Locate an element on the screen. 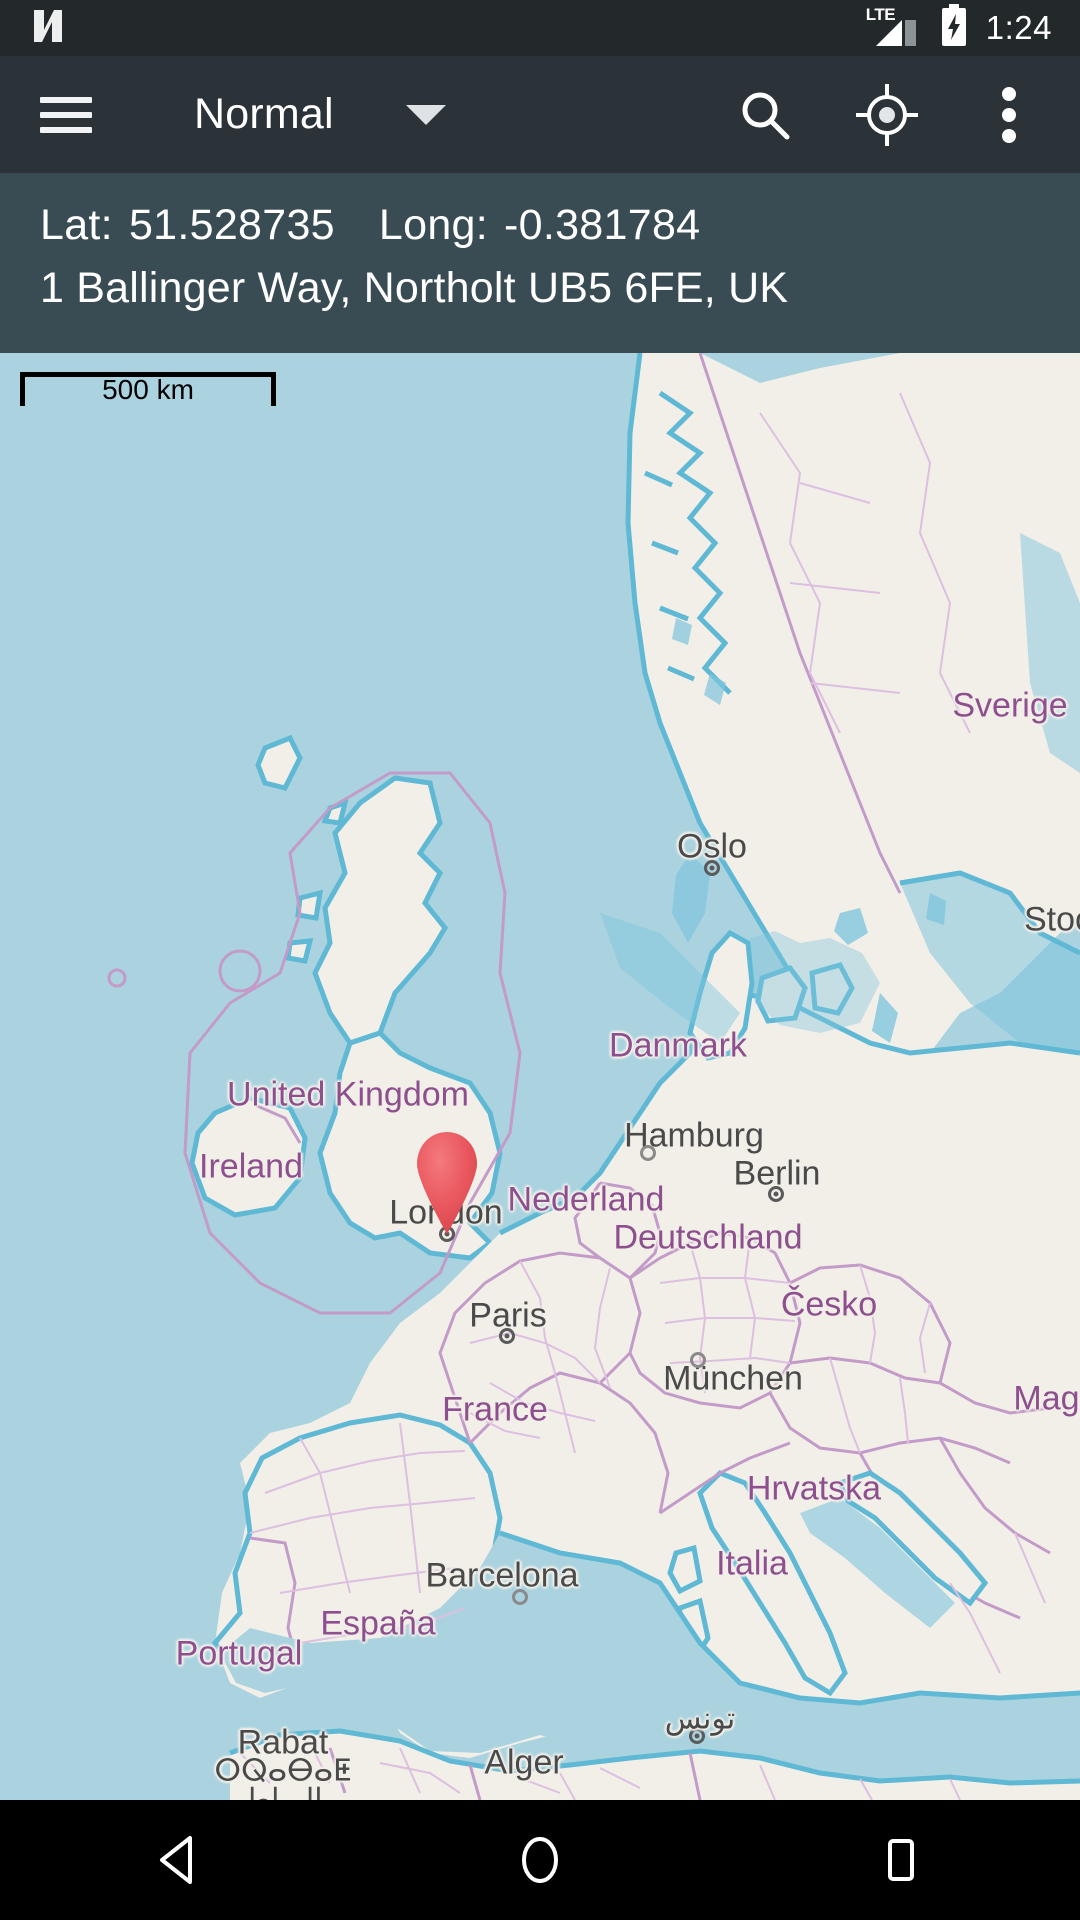  recents-square-icon is located at coordinates (900, 1860).